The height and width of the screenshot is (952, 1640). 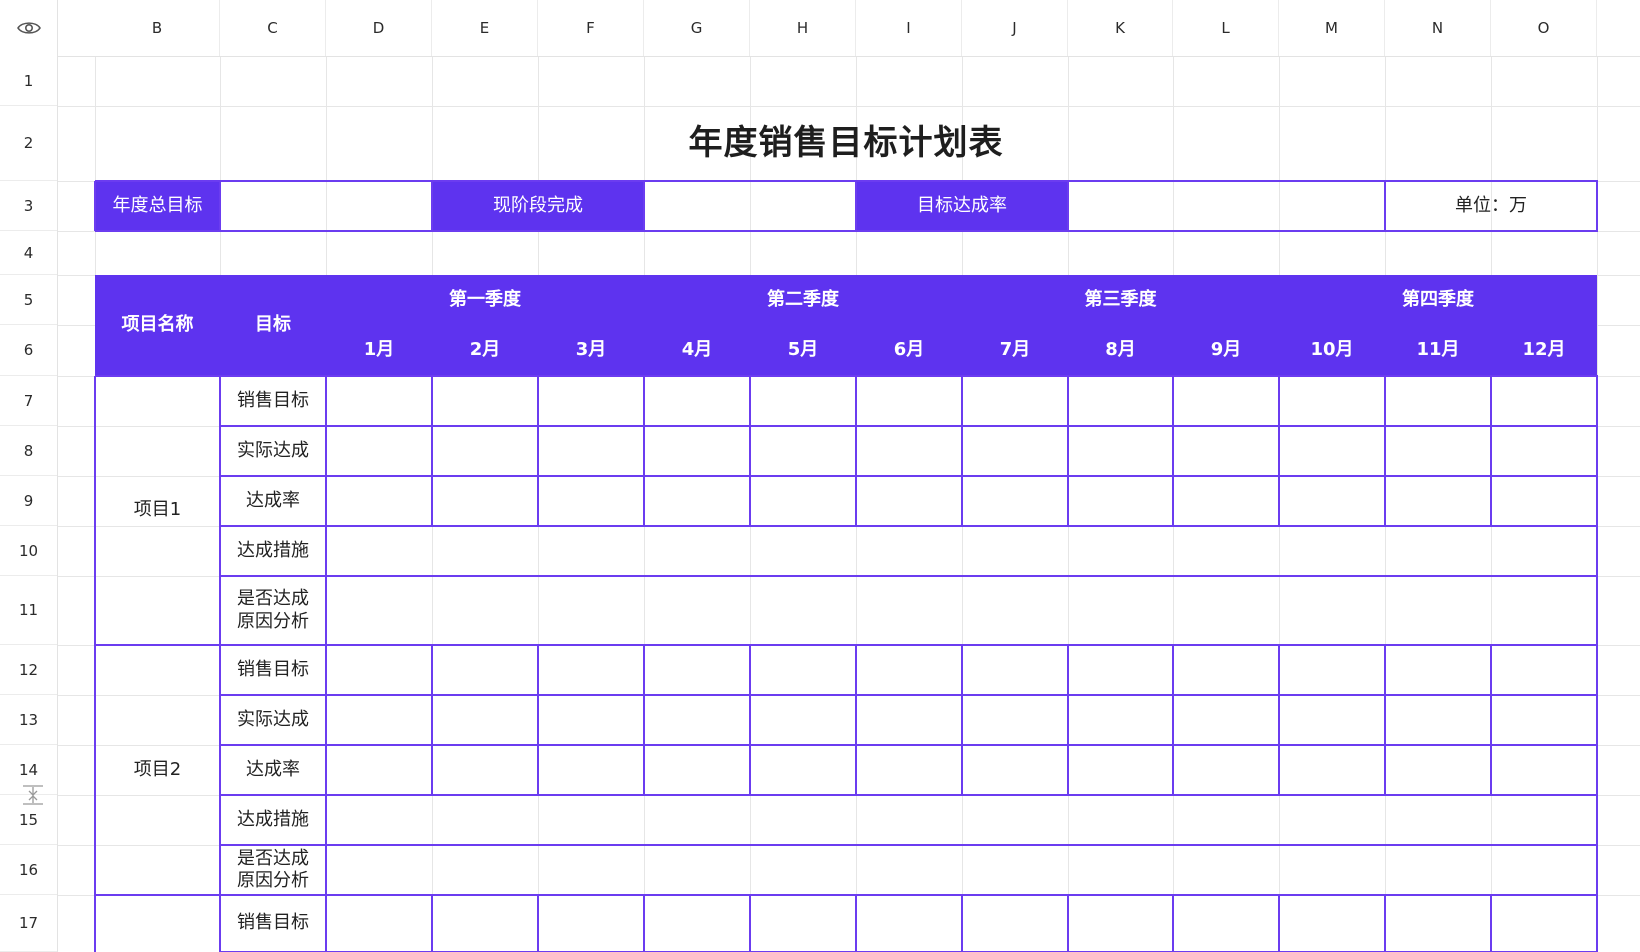 What do you see at coordinates (485, 28) in the screenshot?
I see `column-header-E: E` at bounding box center [485, 28].